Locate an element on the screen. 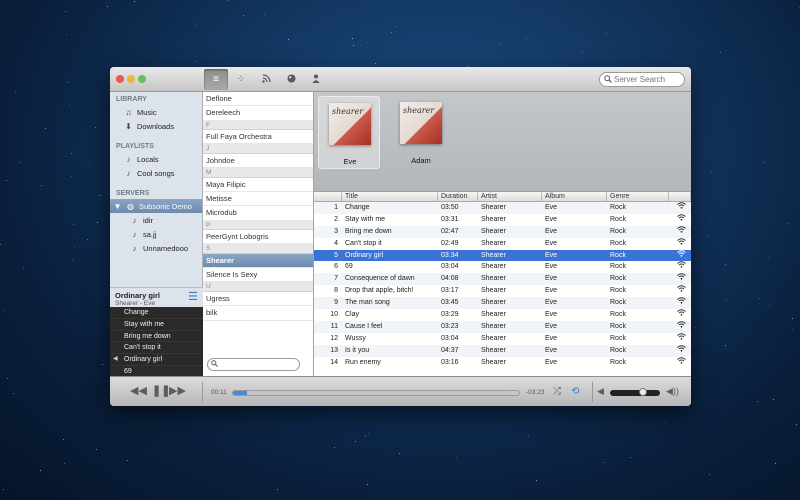 The height and width of the screenshot is (500, 800). queue-item: Change is located at coordinates (156, 313).